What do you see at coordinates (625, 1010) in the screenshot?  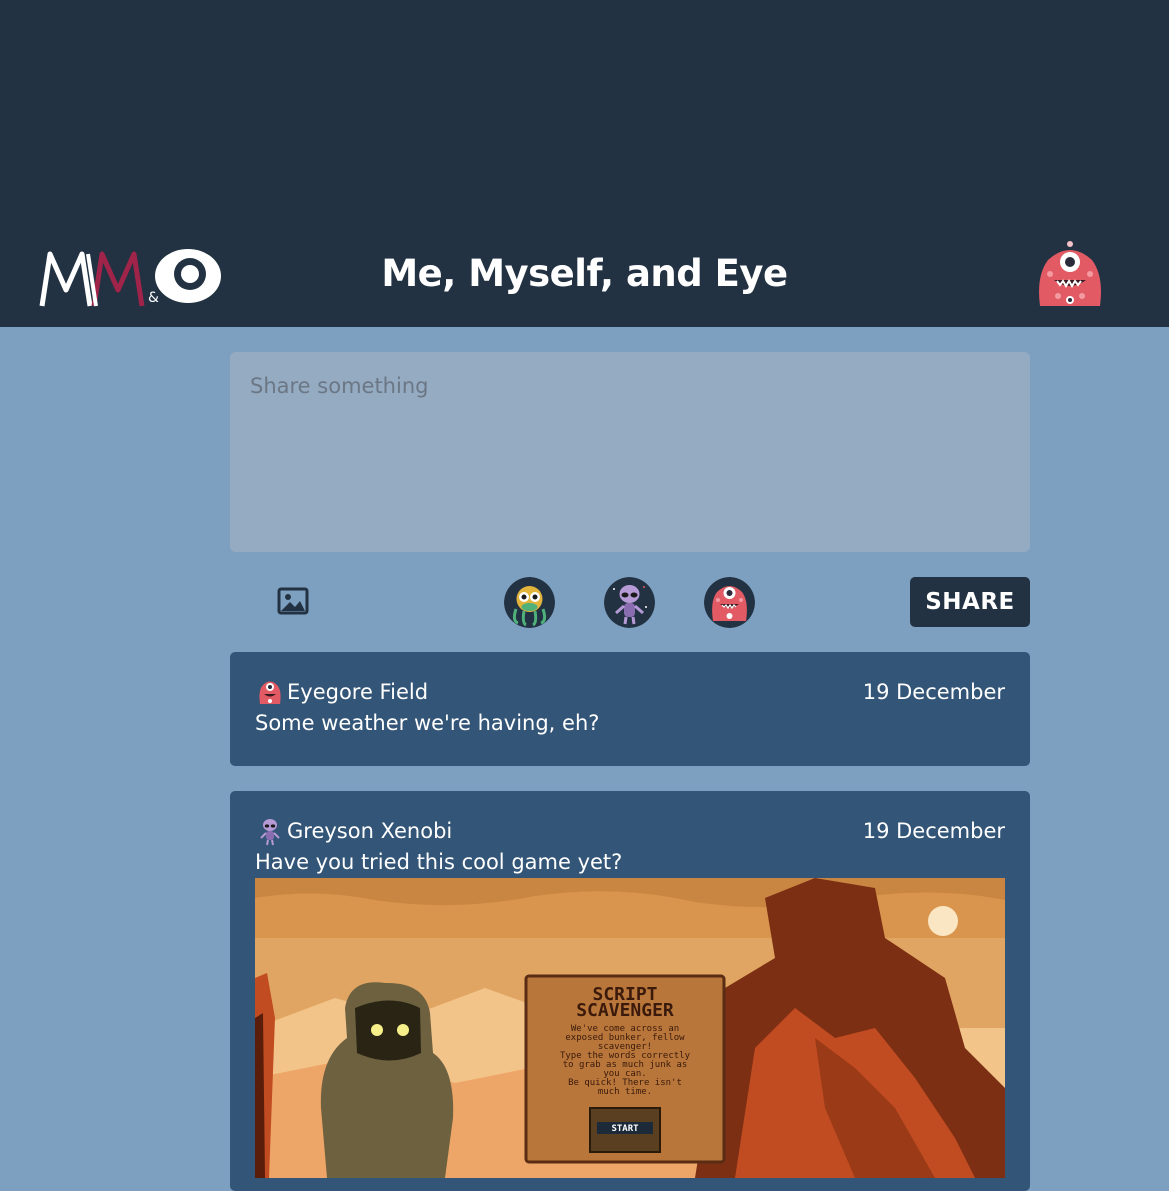 I see `game-title-line2: SCAVENGER` at bounding box center [625, 1010].